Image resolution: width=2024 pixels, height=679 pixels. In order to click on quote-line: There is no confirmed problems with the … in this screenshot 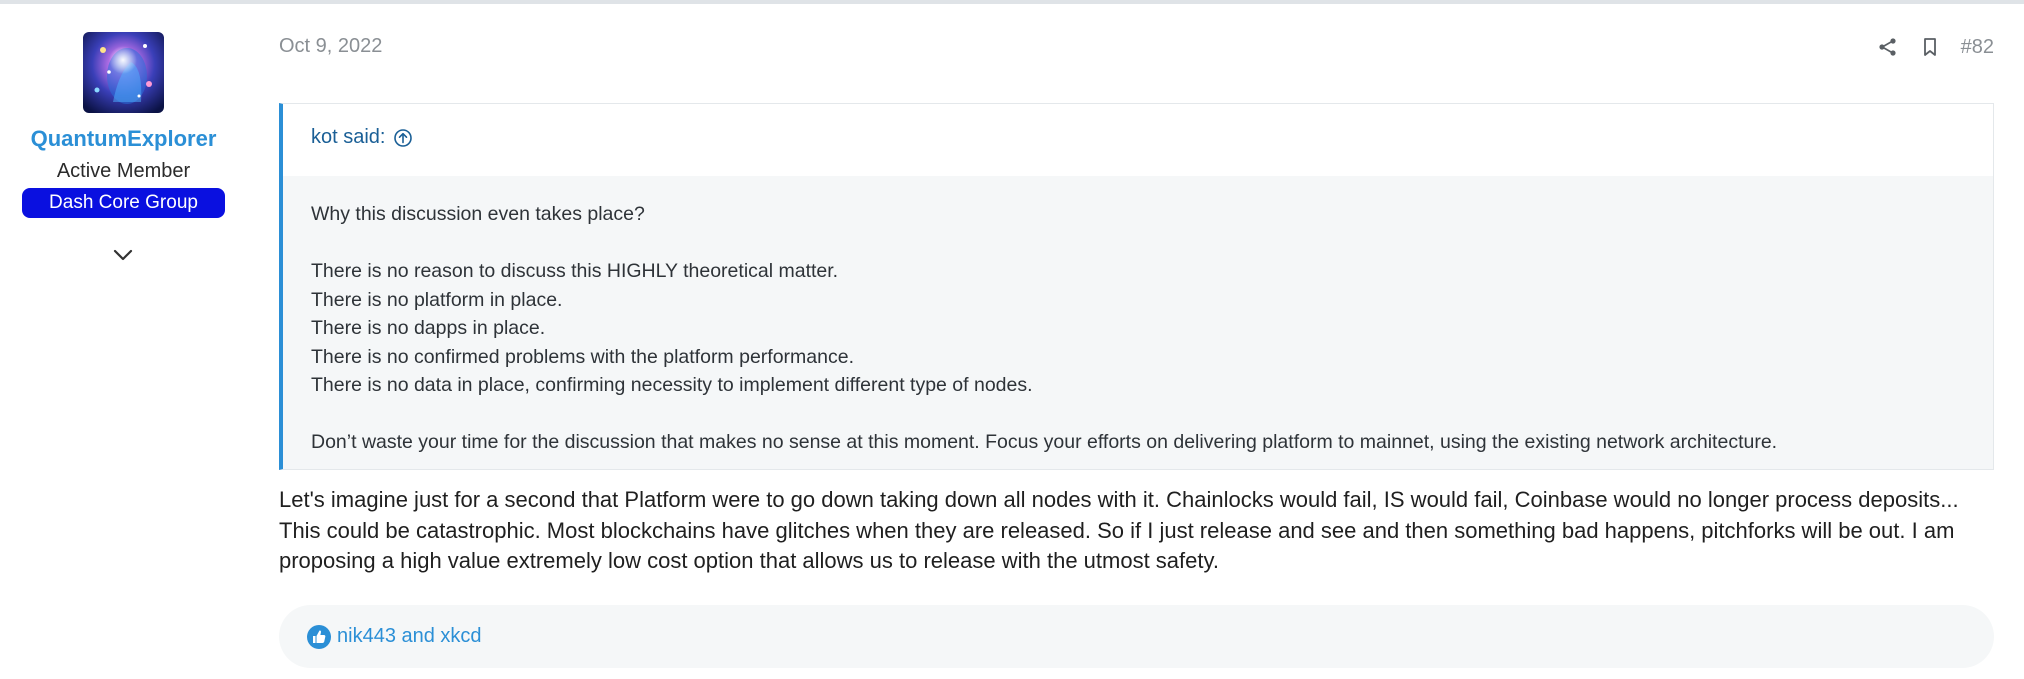, I will do `click(582, 356)`.